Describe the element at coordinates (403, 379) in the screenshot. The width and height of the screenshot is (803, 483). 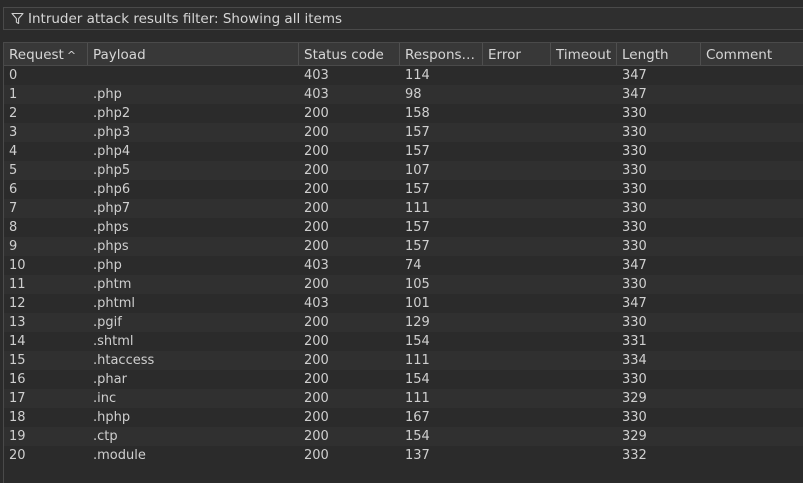
I see `table-row: 16 .phar 200 154 330` at that location.